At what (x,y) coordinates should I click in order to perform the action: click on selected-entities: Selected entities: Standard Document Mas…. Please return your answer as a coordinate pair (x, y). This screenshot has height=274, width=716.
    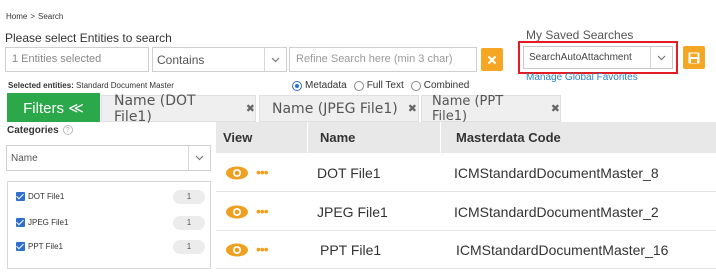
    Looking at the image, I should click on (91, 85).